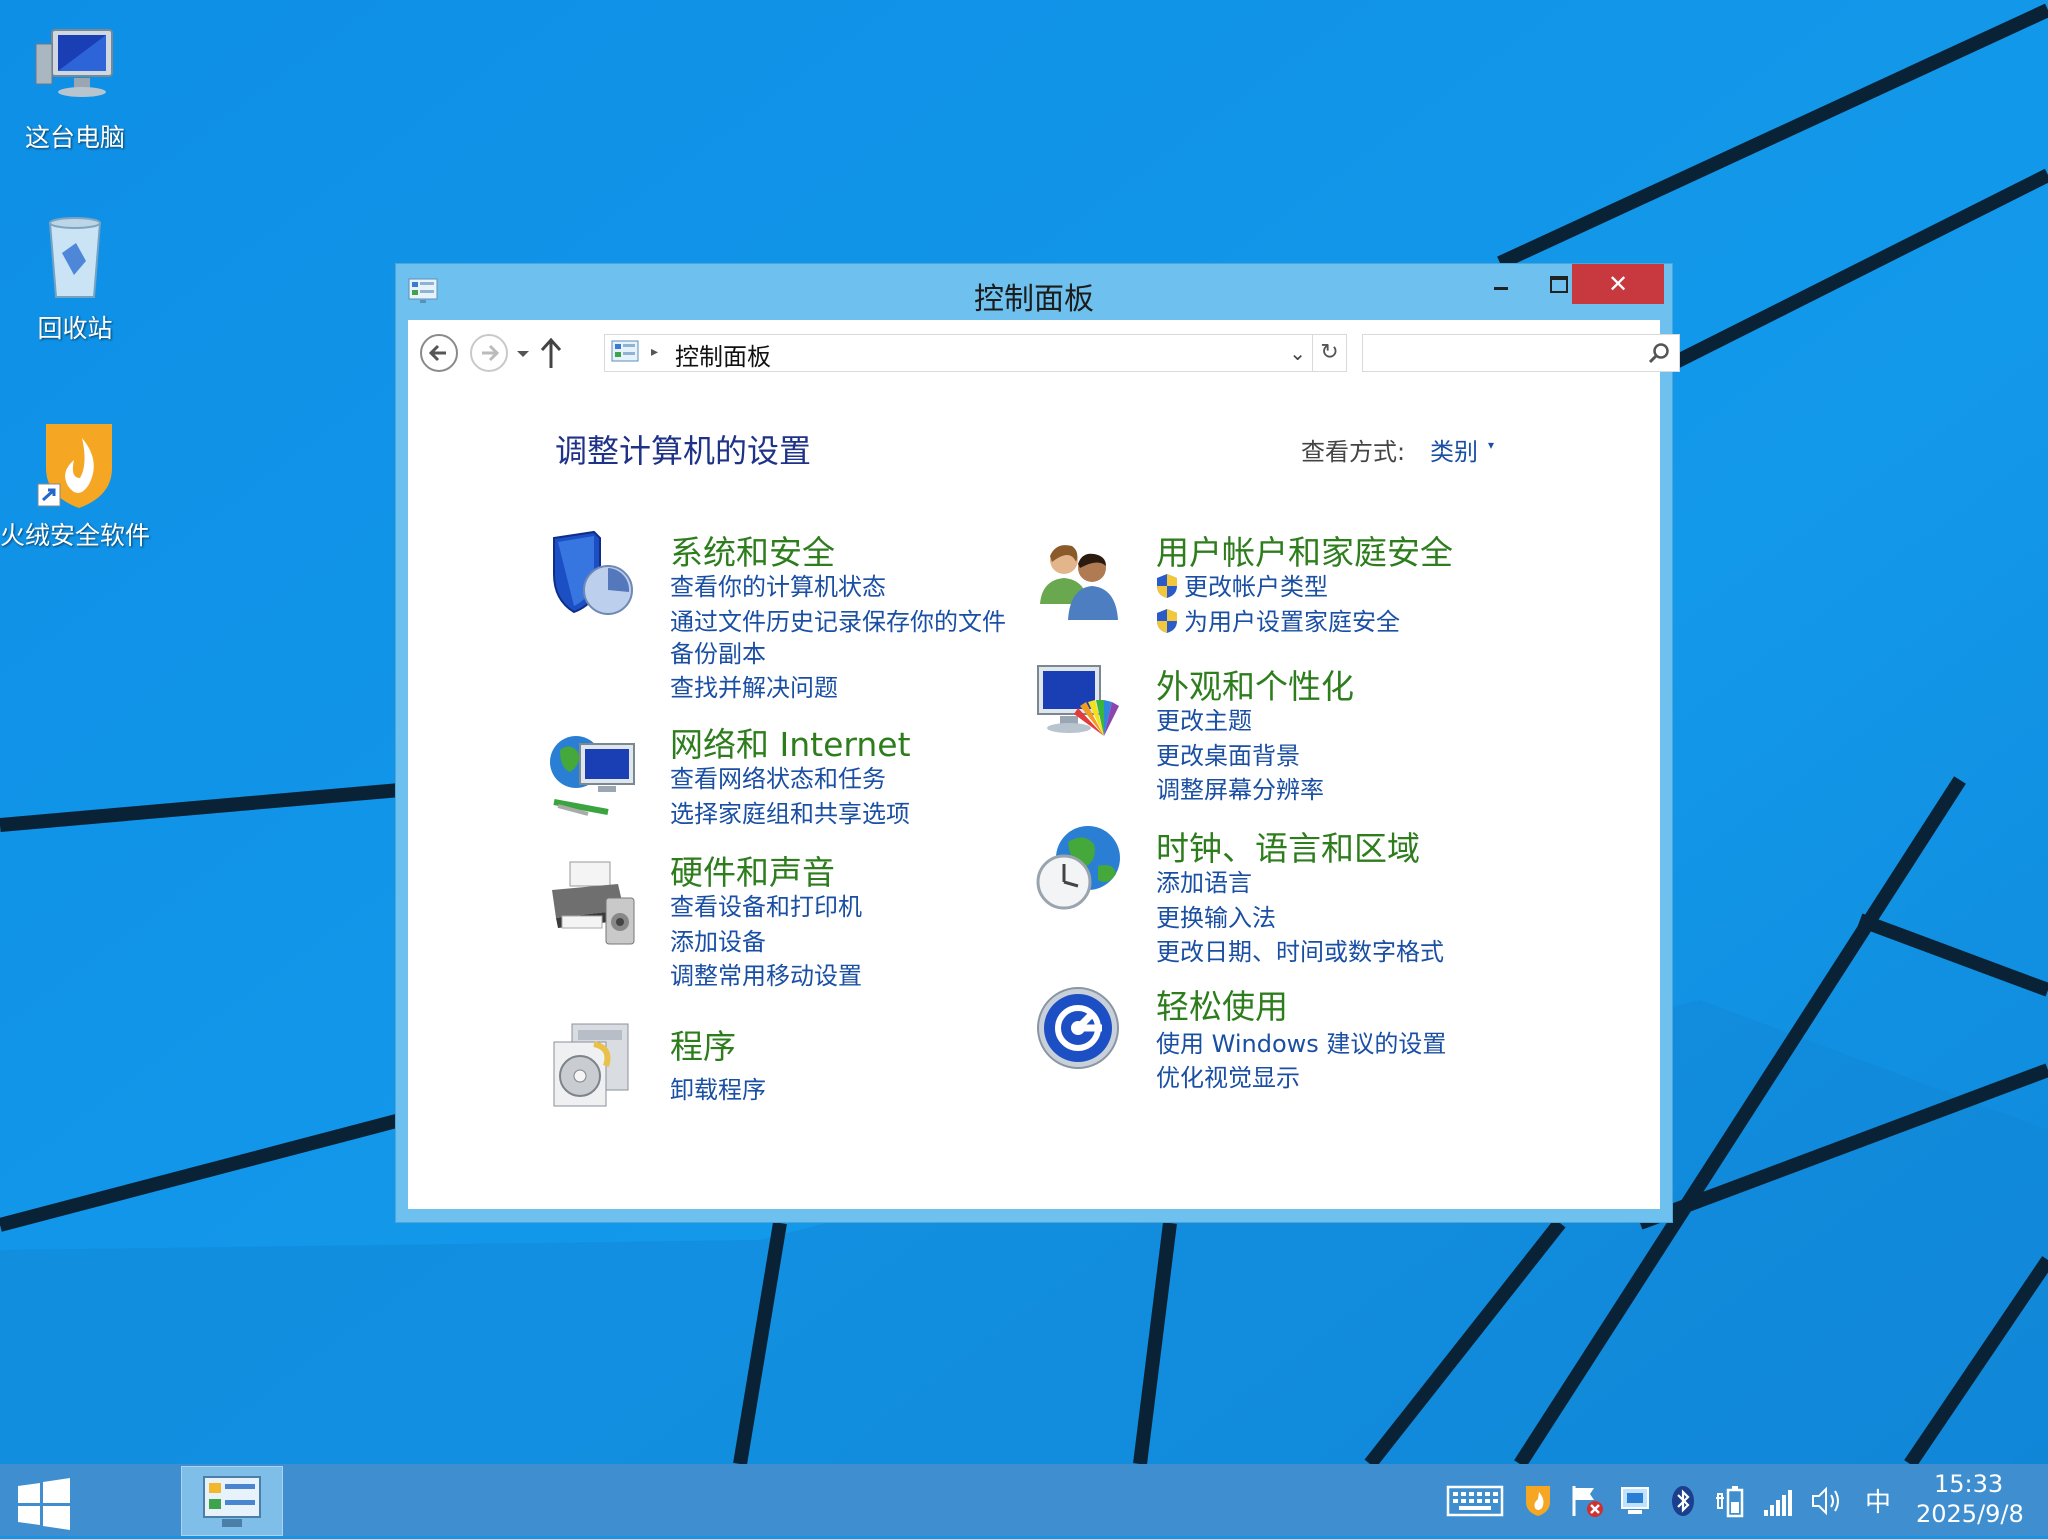 The height and width of the screenshot is (1539, 2048). What do you see at coordinates (1878, 1500) in the screenshot?
I see `ime-indicator: 中` at bounding box center [1878, 1500].